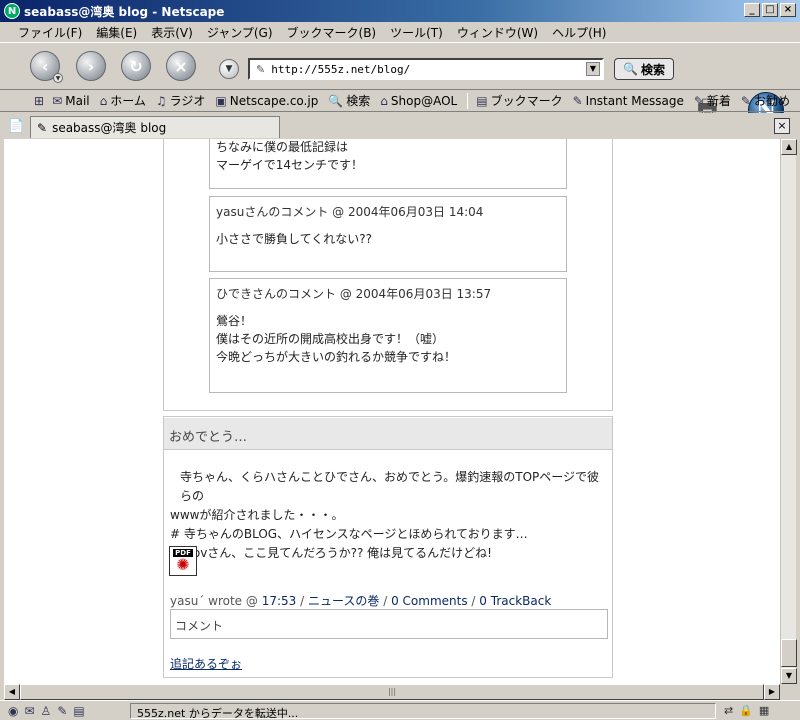 The height and width of the screenshot is (720, 800). I want to click on reload-icon: ↻, so click(136, 66).